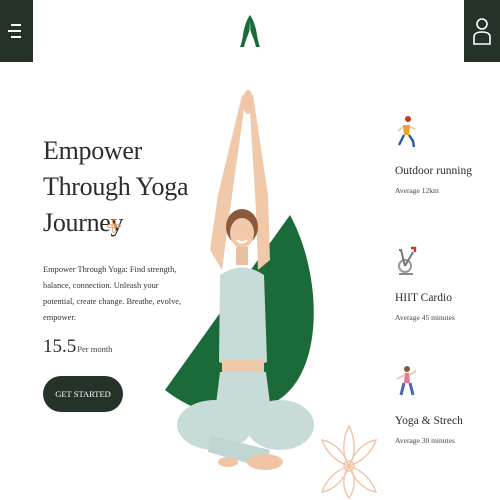 This screenshot has width=500, height=500. I want to click on runner-icon, so click(406, 132).